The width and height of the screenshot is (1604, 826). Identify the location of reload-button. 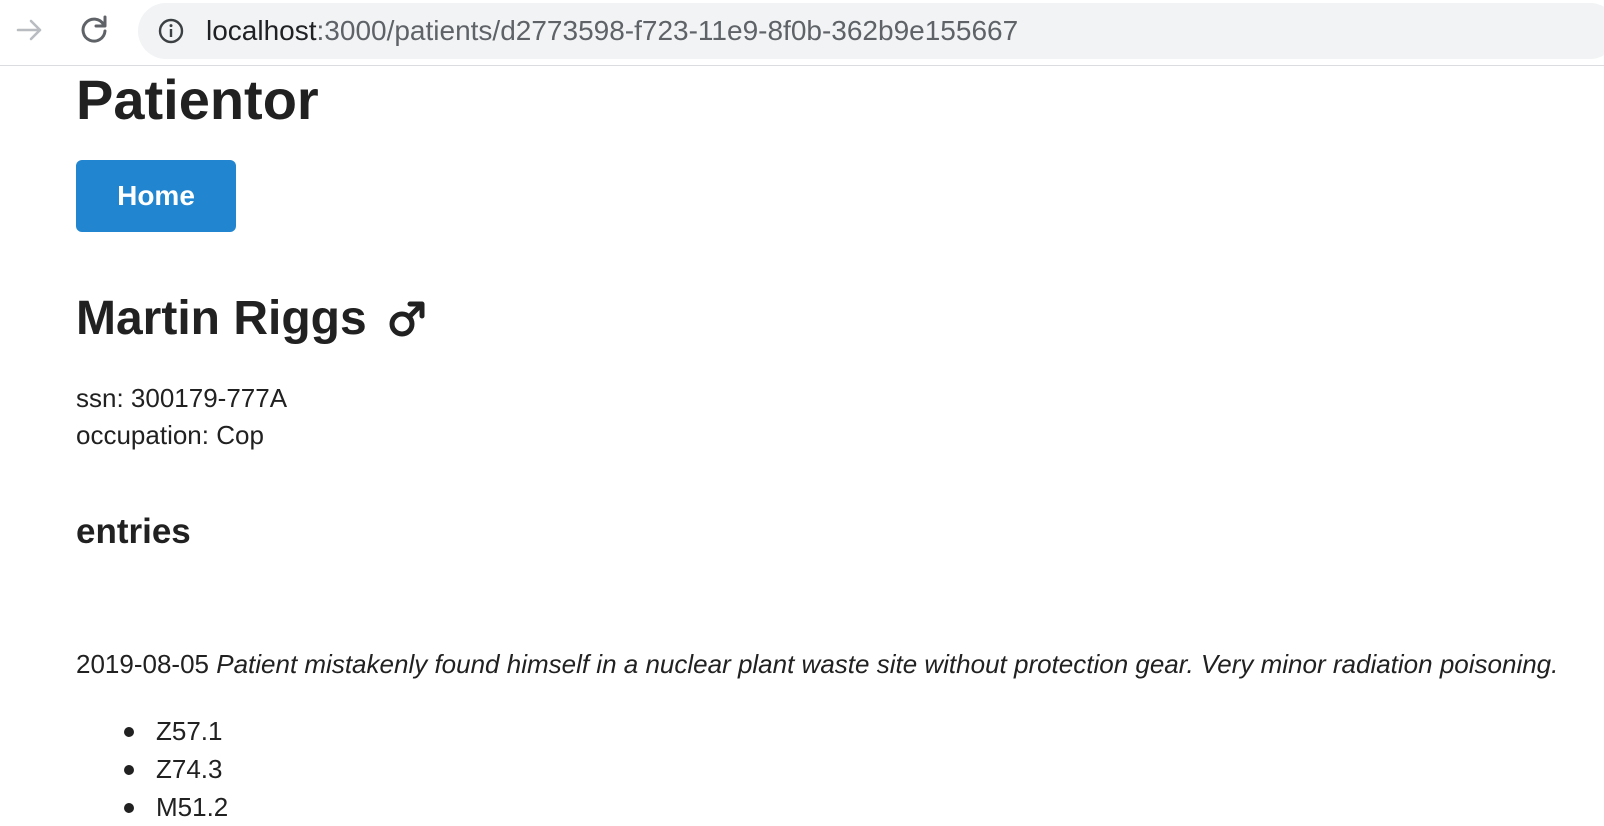
(94, 30).